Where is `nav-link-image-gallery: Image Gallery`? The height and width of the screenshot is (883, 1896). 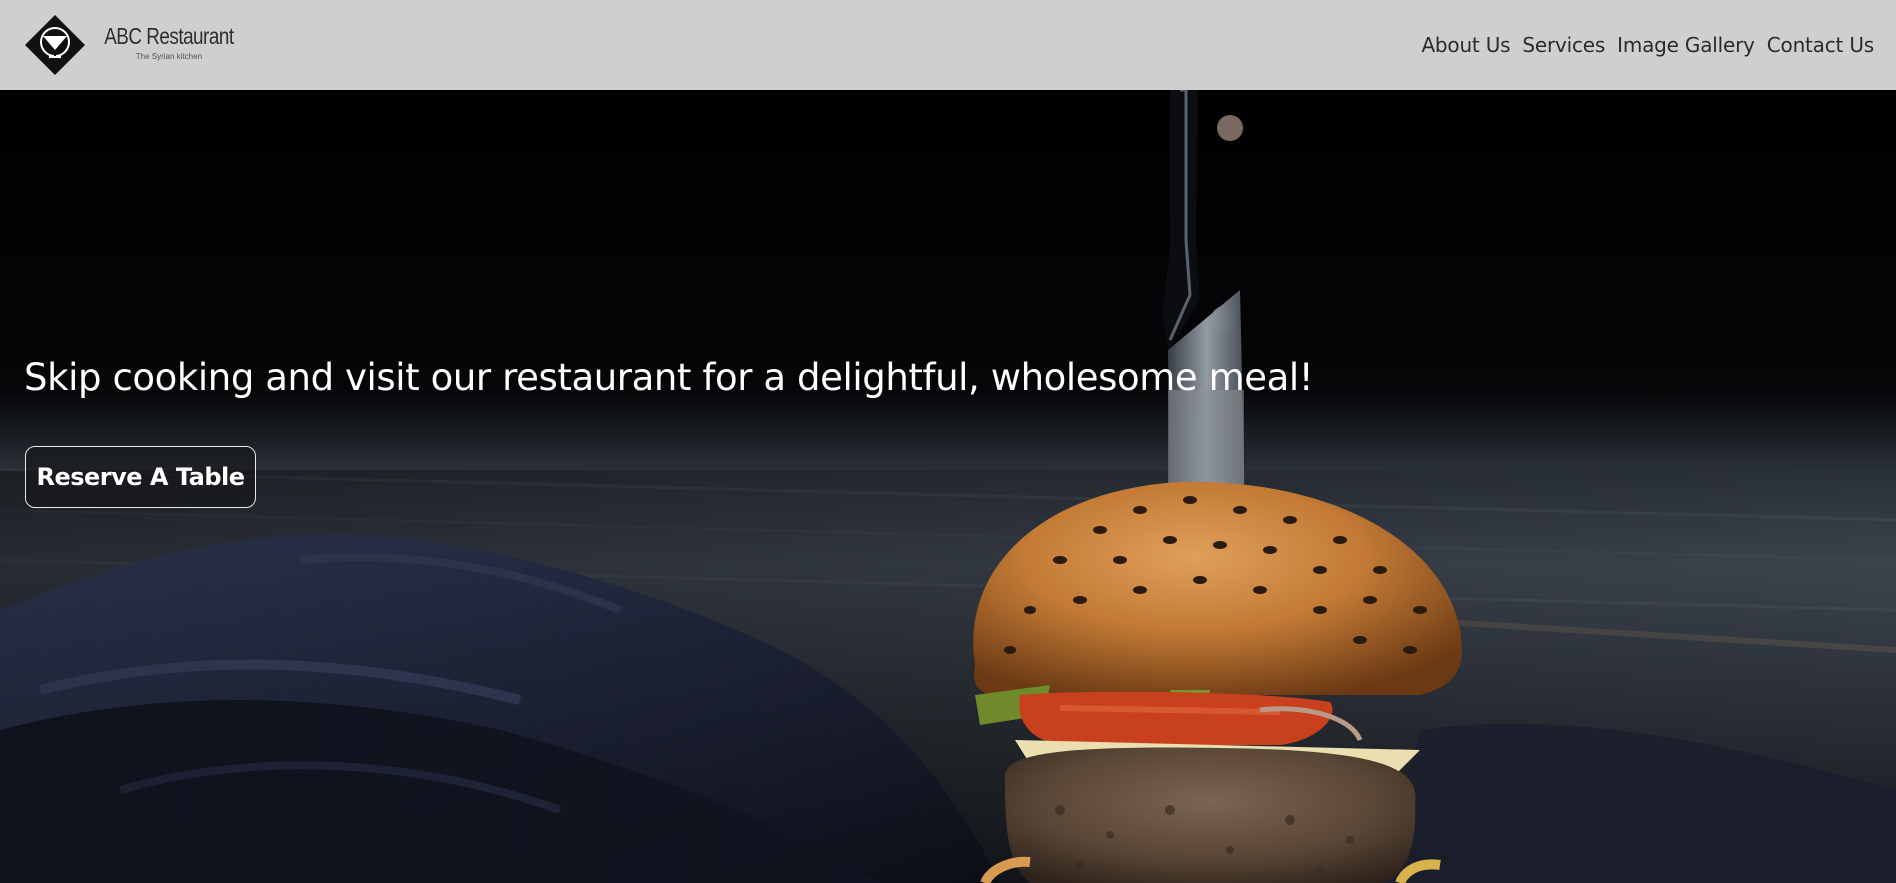
nav-link-image-gallery: Image Gallery is located at coordinates (1686, 45).